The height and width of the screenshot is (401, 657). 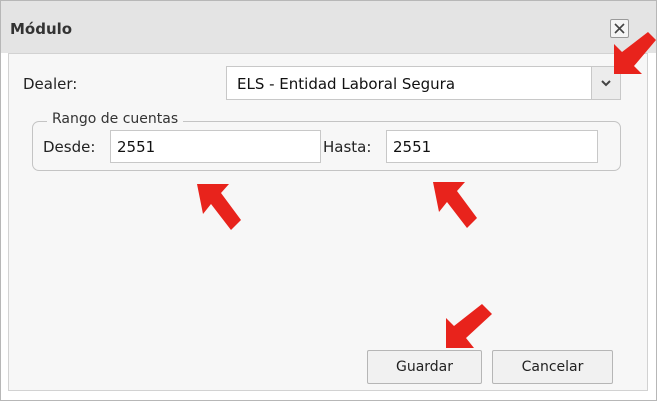 I want to click on dealer-select: ELS - Entidad Laboral Segura, so click(x=423, y=83).